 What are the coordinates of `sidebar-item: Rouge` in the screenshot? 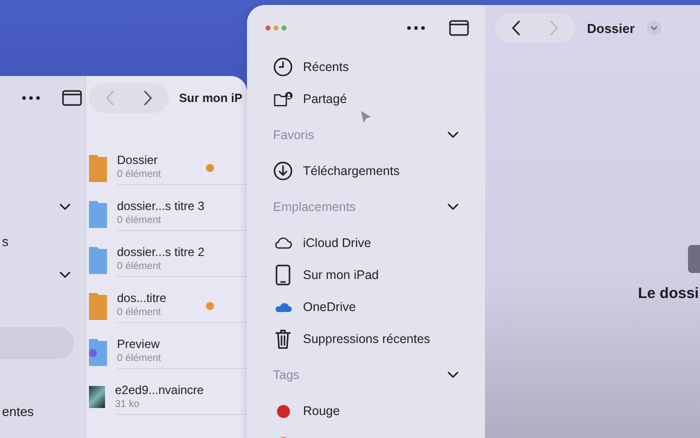 It's located at (366, 411).